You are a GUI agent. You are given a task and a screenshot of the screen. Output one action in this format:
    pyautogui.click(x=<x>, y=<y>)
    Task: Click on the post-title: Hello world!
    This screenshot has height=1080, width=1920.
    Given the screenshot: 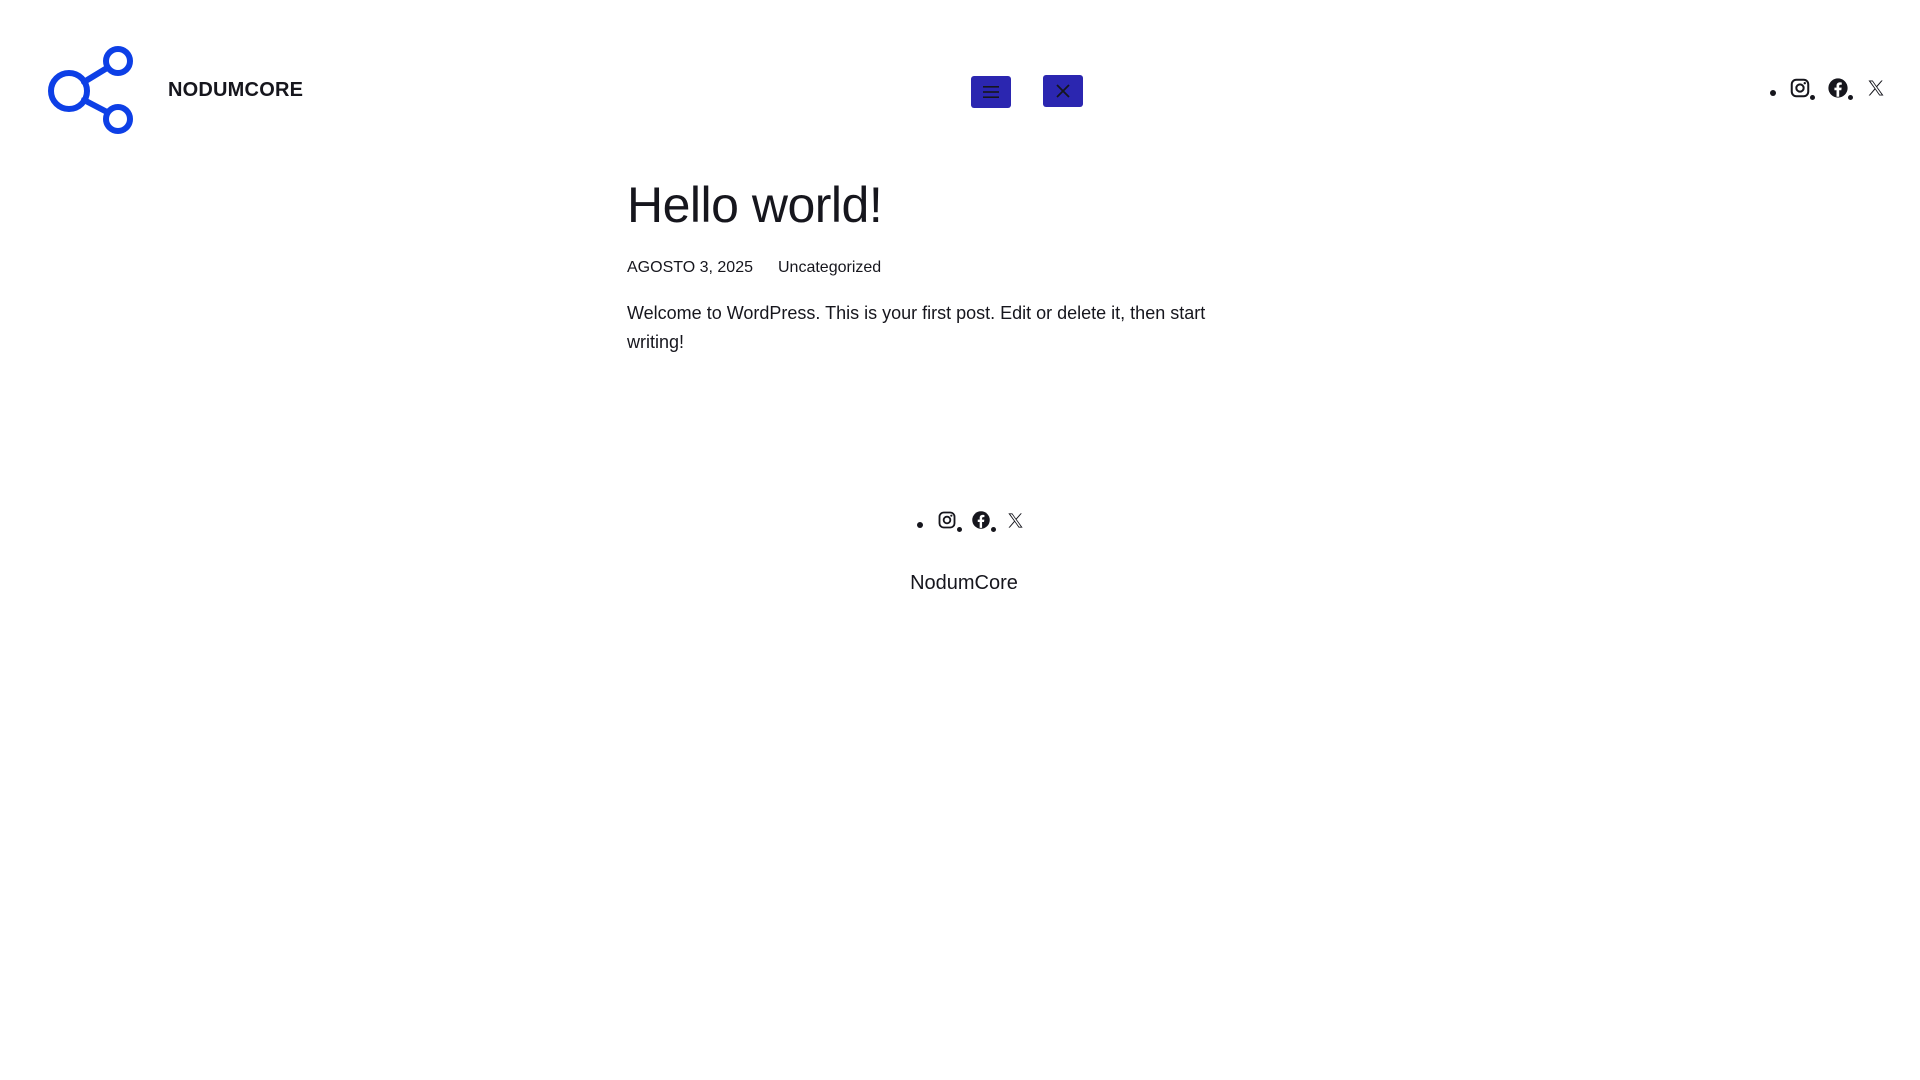 What is the action you would take?
    pyautogui.click(x=755, y=205)
    